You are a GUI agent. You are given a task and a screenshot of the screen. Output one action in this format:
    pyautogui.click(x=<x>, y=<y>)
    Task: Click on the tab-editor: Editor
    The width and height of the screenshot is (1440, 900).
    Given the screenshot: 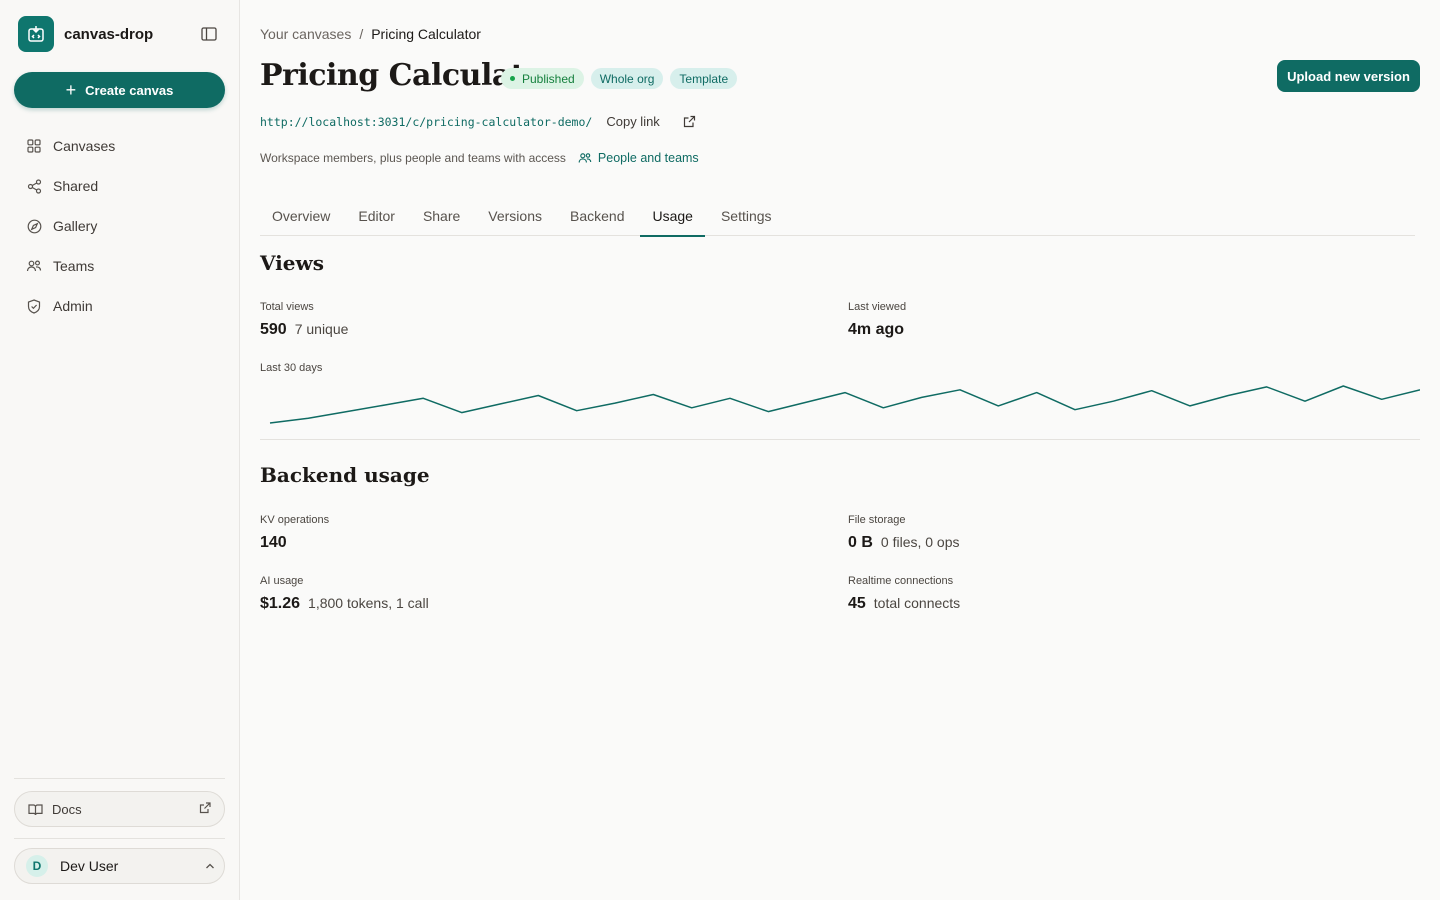 What is the action you would take?
    pyautogui.click(x=376, y=216)
    